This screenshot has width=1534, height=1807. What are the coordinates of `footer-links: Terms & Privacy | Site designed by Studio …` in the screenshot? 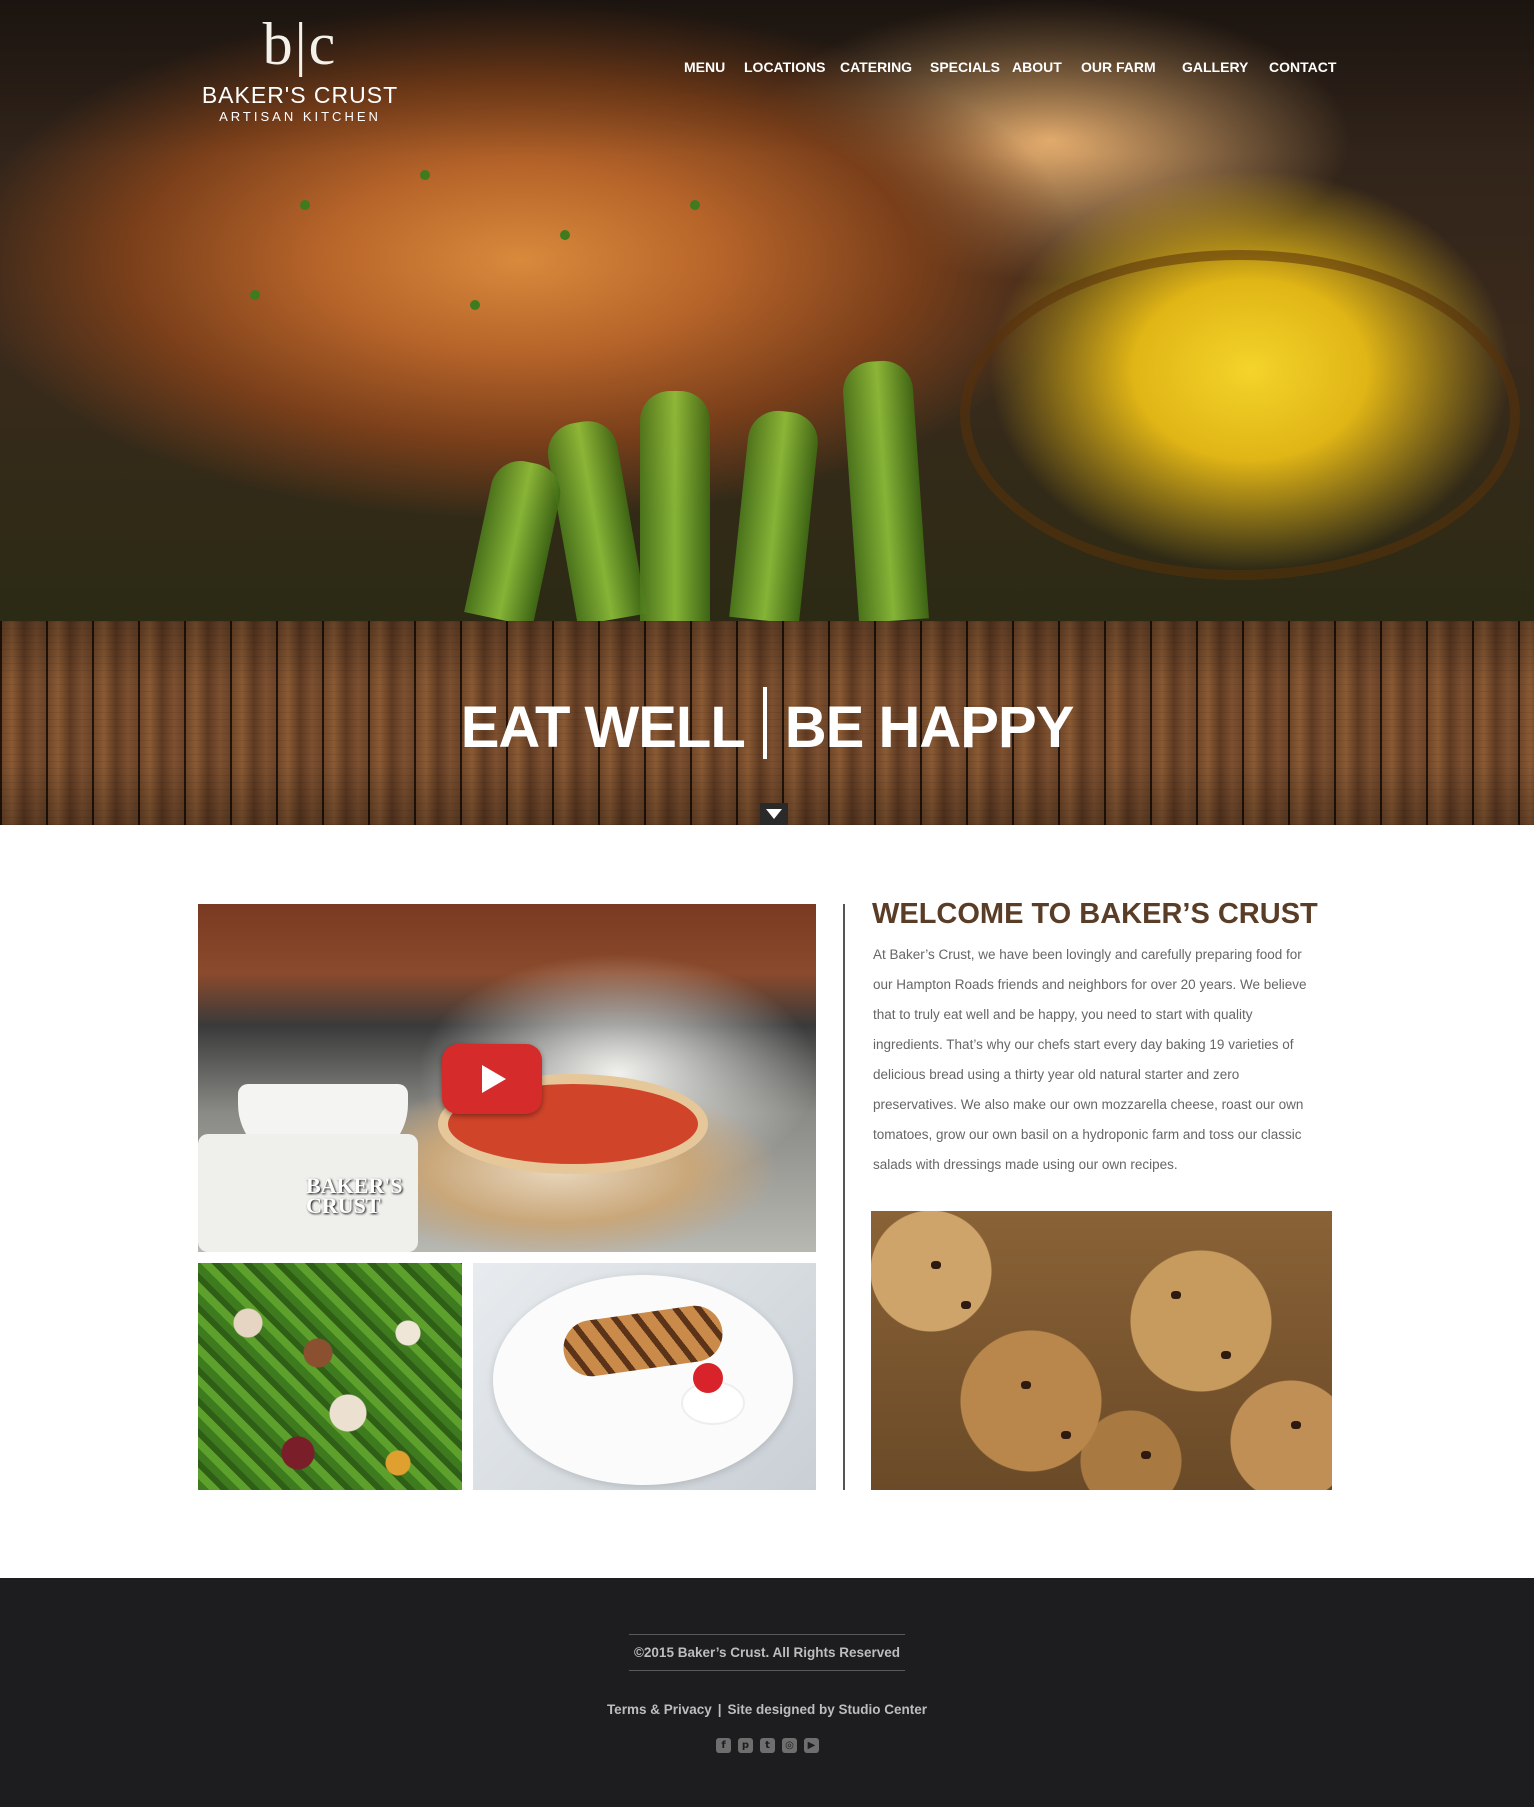 It's located at (767, 1709).